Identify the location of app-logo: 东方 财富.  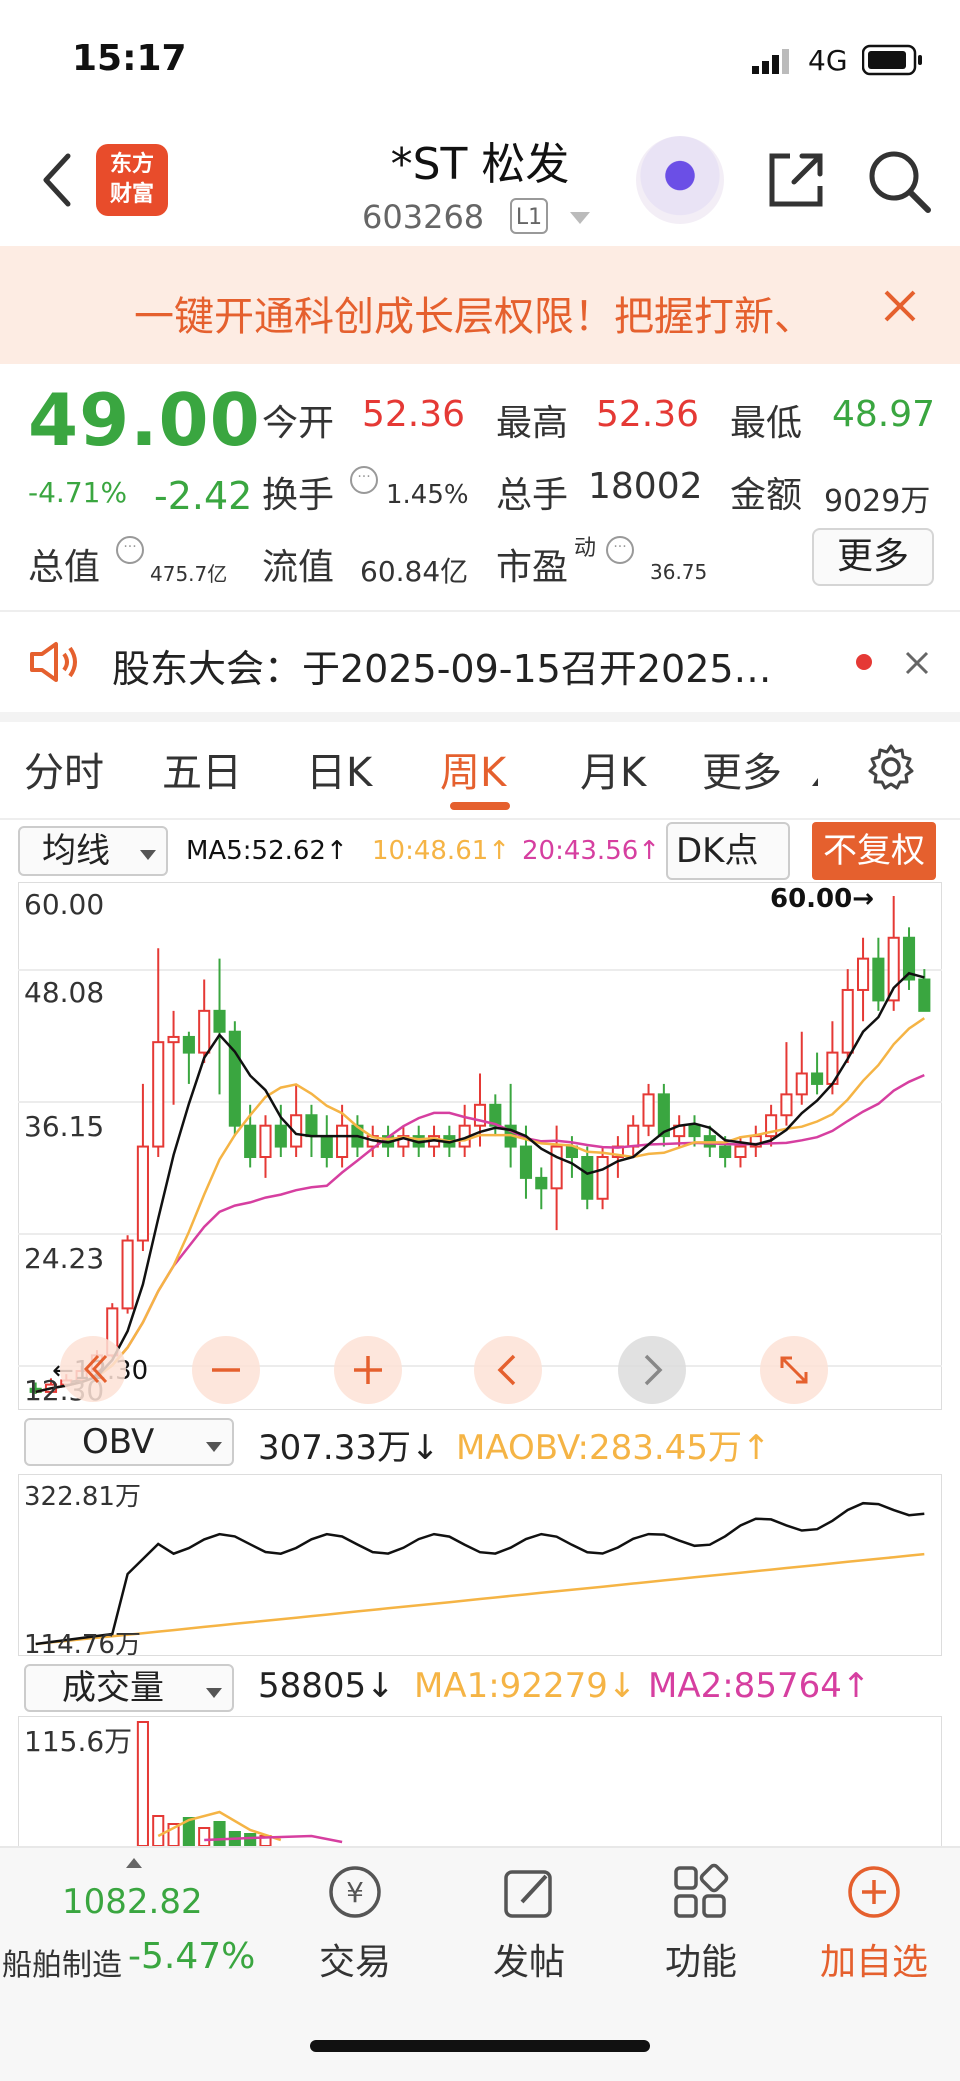
(132, 180).